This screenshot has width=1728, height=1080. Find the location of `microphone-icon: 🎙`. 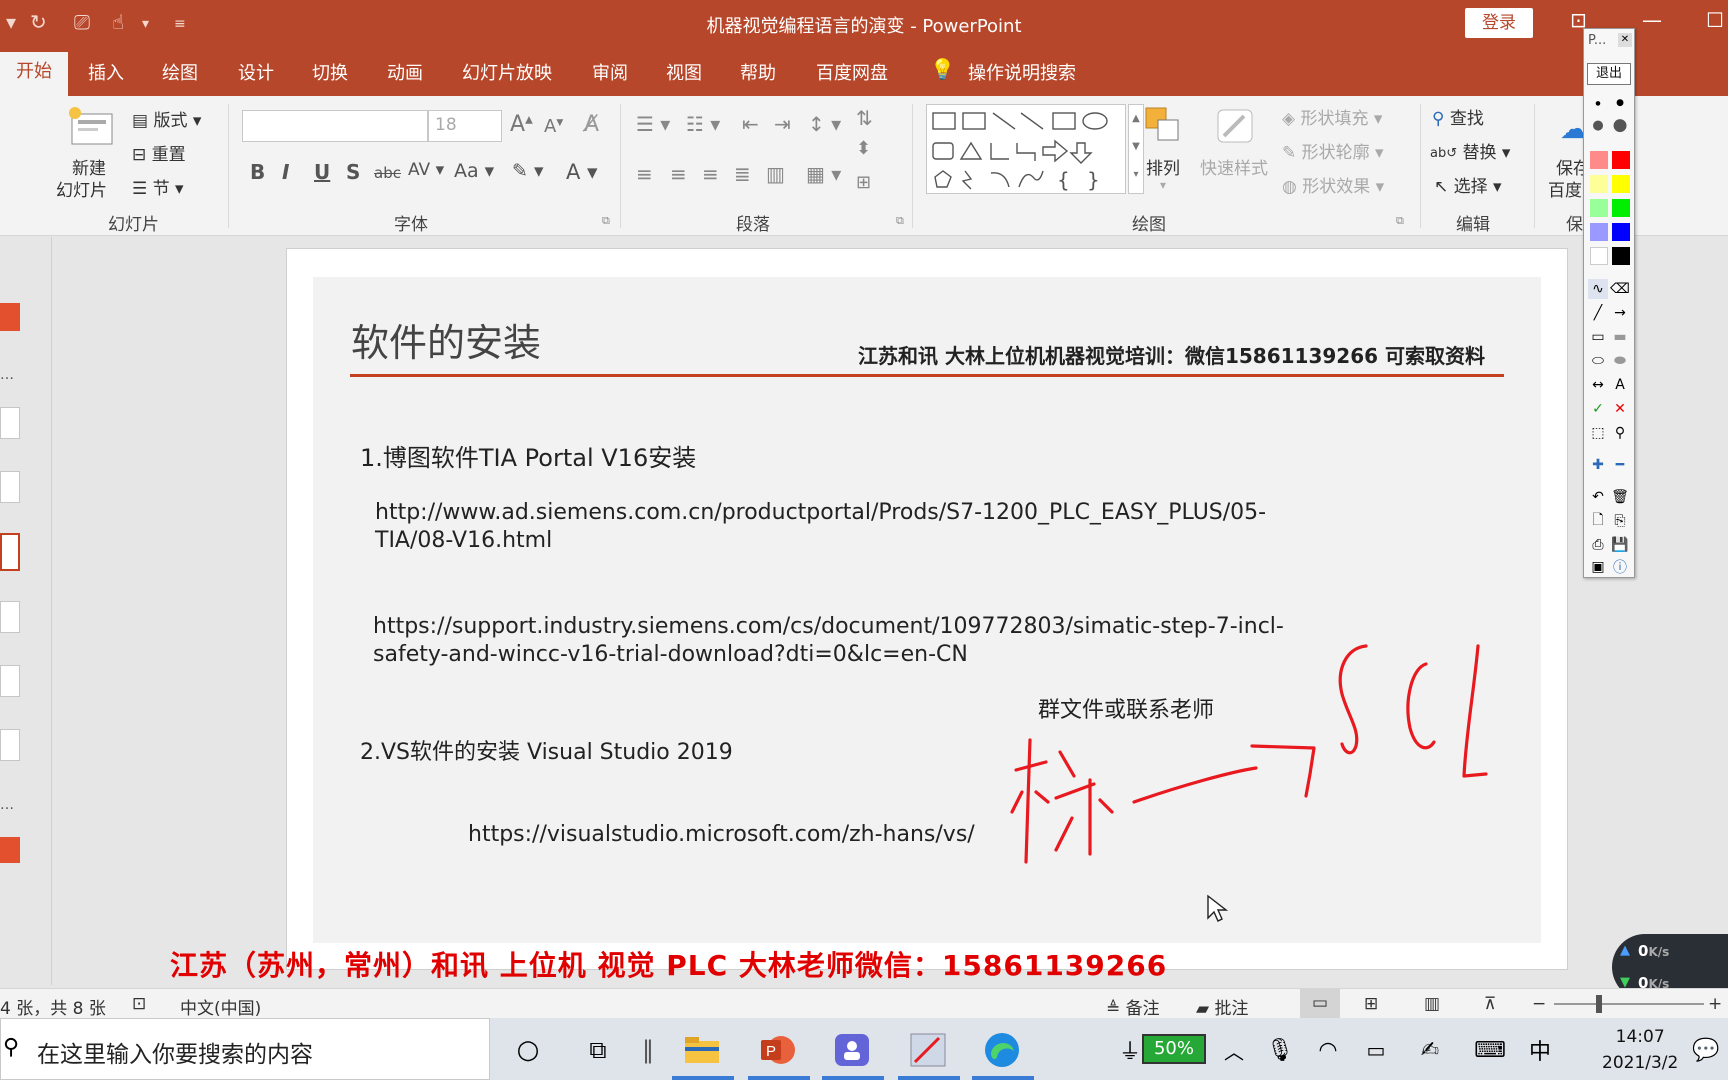

microphone-icon: 🎙 is located at coordinates (1280, 1050).